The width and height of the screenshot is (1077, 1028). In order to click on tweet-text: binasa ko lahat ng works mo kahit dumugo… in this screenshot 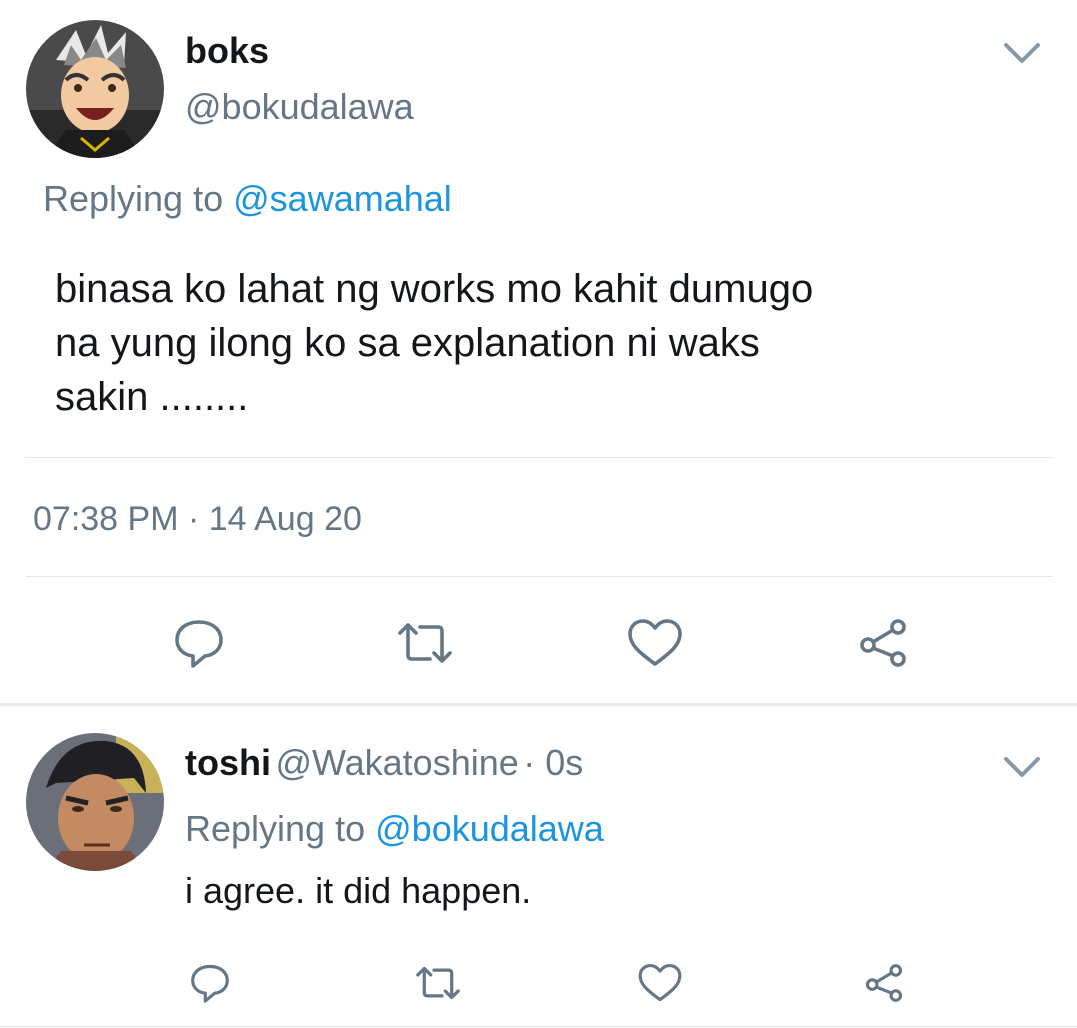, I will do `click(434, 343)`.